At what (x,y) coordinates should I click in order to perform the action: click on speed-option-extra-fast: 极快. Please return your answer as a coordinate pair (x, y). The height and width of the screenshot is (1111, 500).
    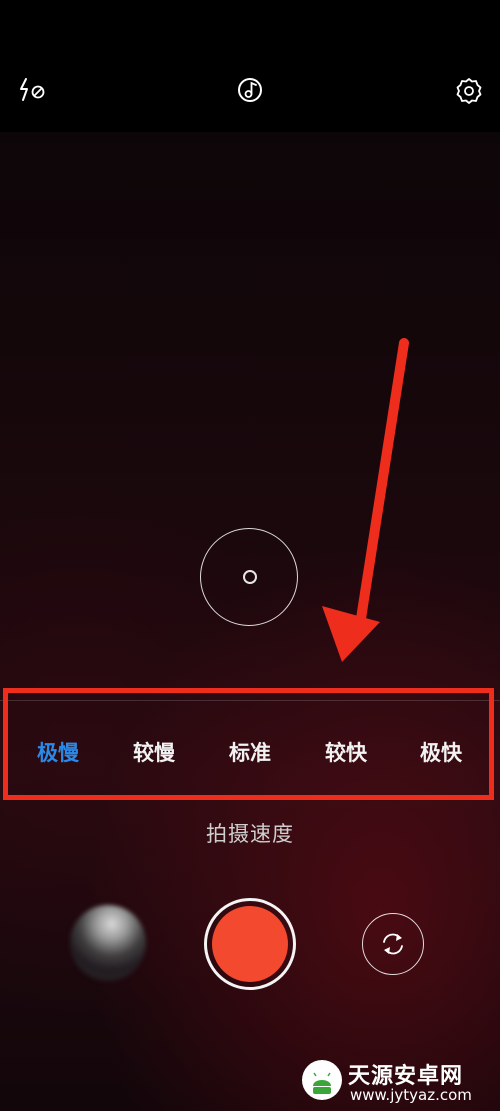
    Looking at the image, I should click on (441, 752).